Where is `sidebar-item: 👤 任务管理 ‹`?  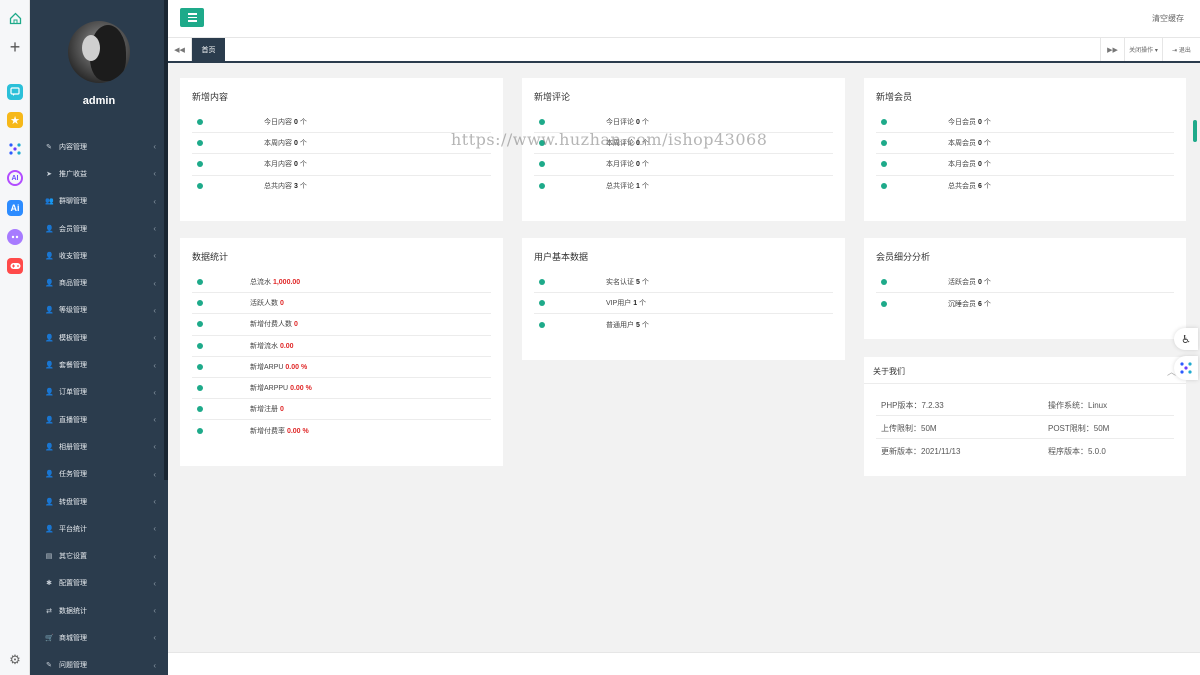
sidebar-item: 👤 任务管理 ‹ is located at coordinates (99, 474).